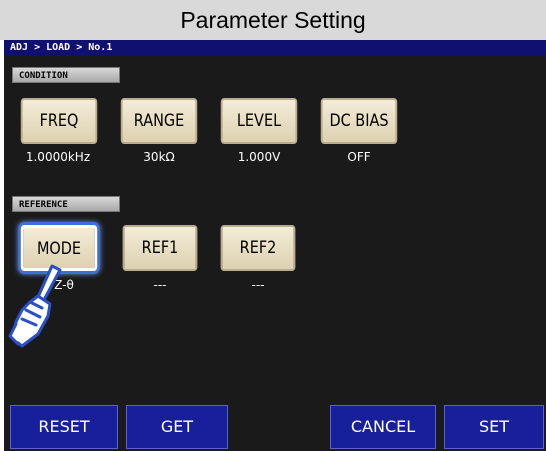 Image resolution: width=546 pixels, height=451 pixels. Describe the element at coordinates (258, 248) in the screenshot. I see `ref2-button: REF2` at that location.